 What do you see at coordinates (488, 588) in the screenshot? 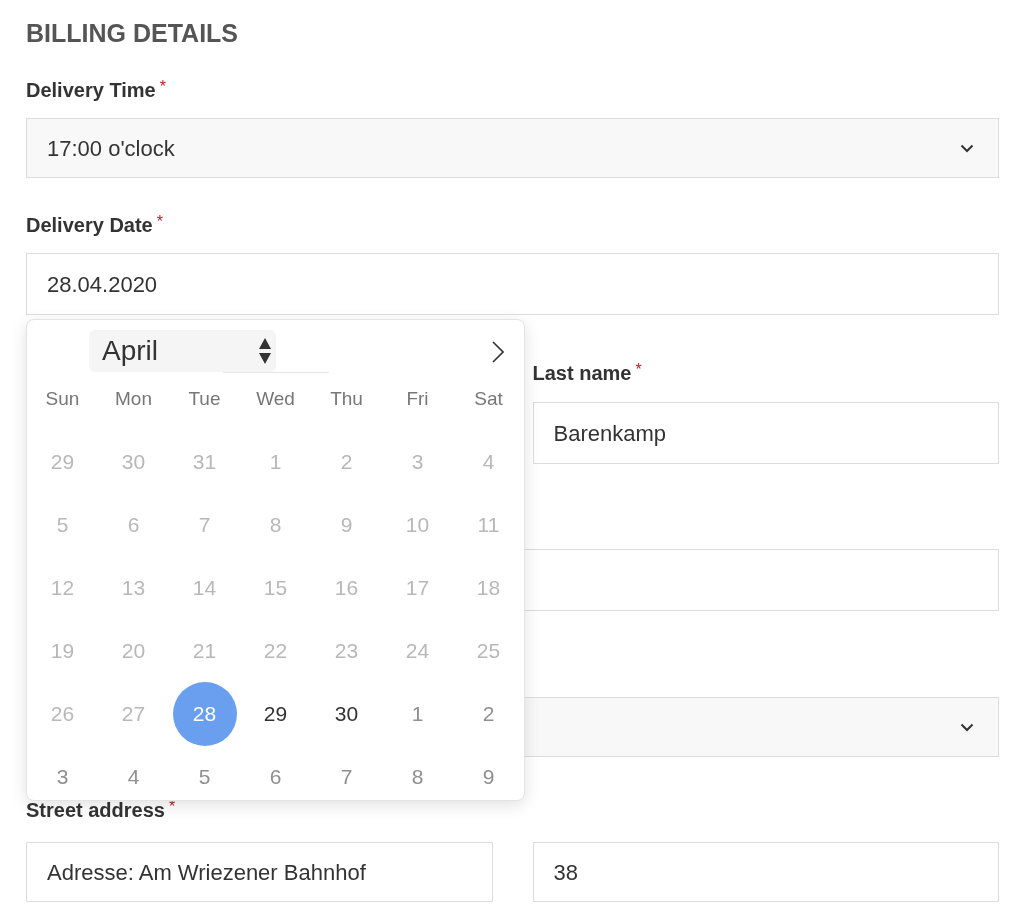
I see `calendar-day: 18` at bounding box center [488, 588].